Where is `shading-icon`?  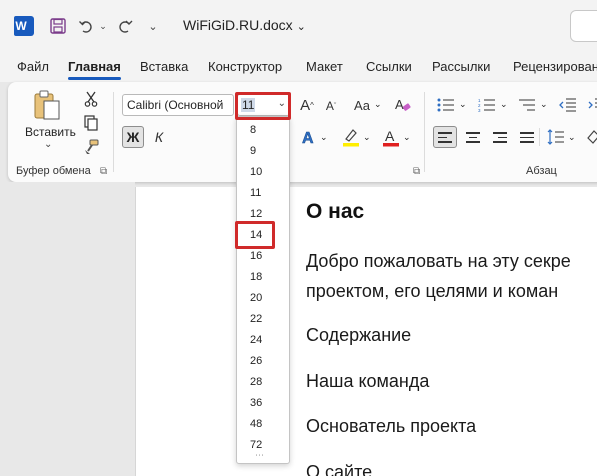 shading-icon is located at coordinates (589, 137).